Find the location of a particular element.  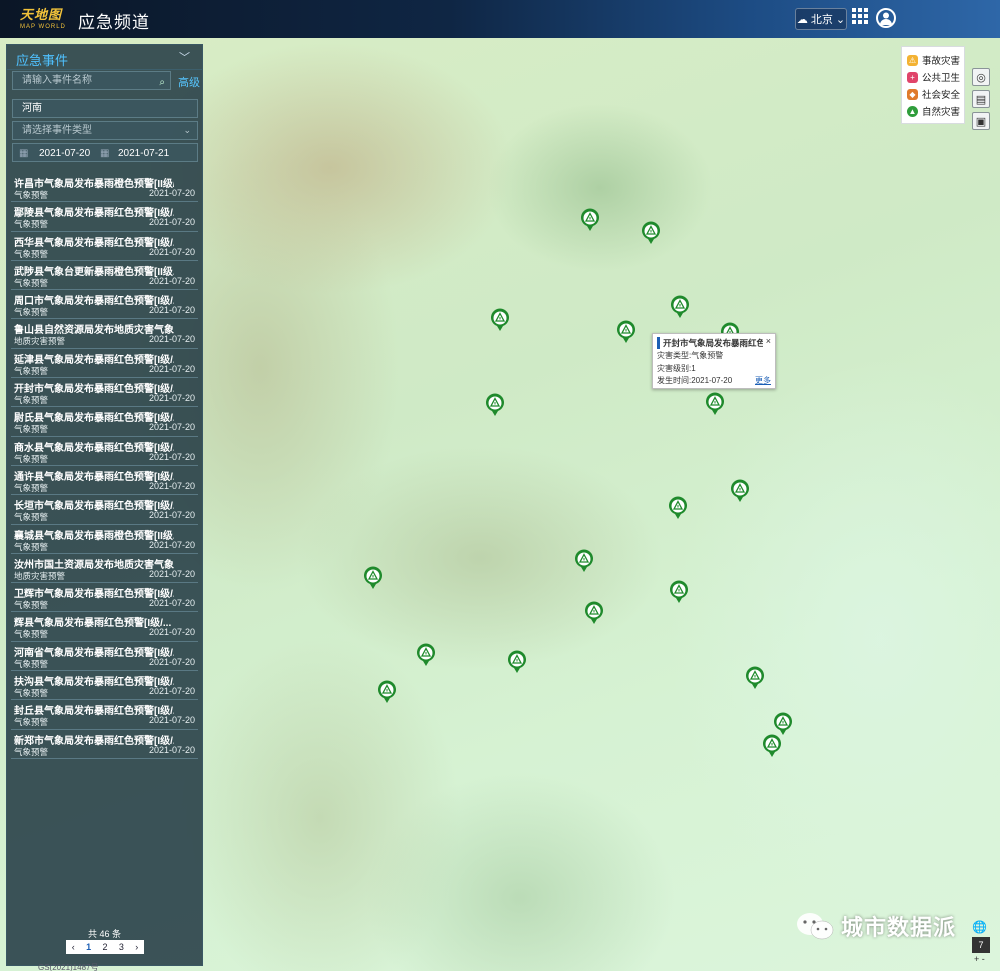

event-list-item: 西华县气象局发布暴雨红色预警[I级/... 气象预警 2021-07-20 is located at coordinates (104, 246).